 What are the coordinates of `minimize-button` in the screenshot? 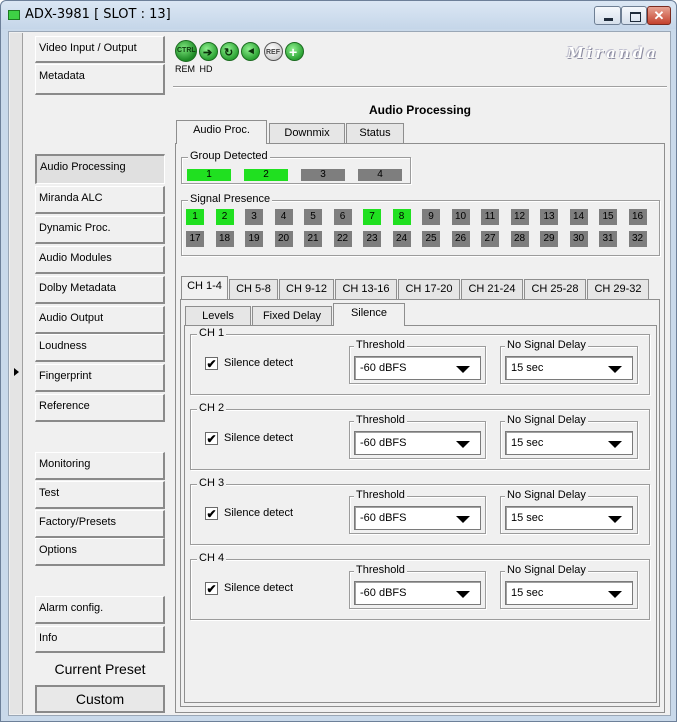 It's located at (607, 15).